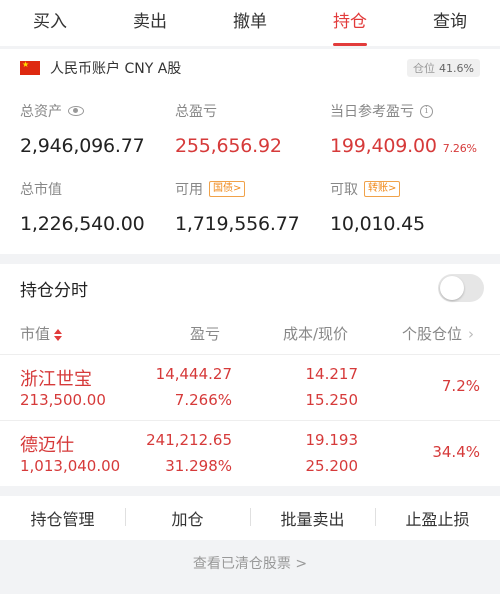 This screenshot has width=500, height=594. What do you see at coordinates (312, 518) in the screenshot?
I see `batch-sell-button: 批量卖出` at bounding box center [312, 518].